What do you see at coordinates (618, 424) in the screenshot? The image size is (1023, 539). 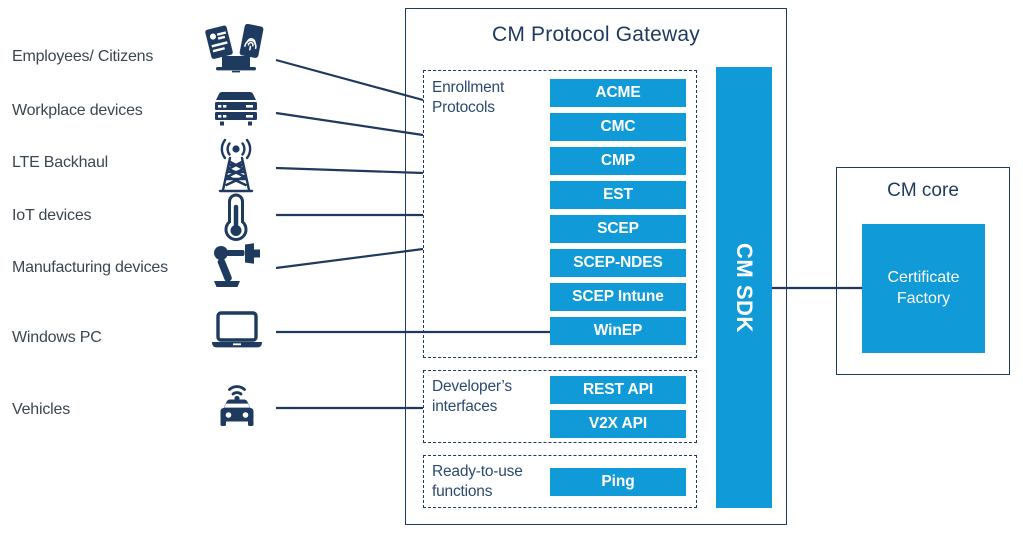 I see `chip-v2x-api: V2X API` at bounding box center [618, 424].